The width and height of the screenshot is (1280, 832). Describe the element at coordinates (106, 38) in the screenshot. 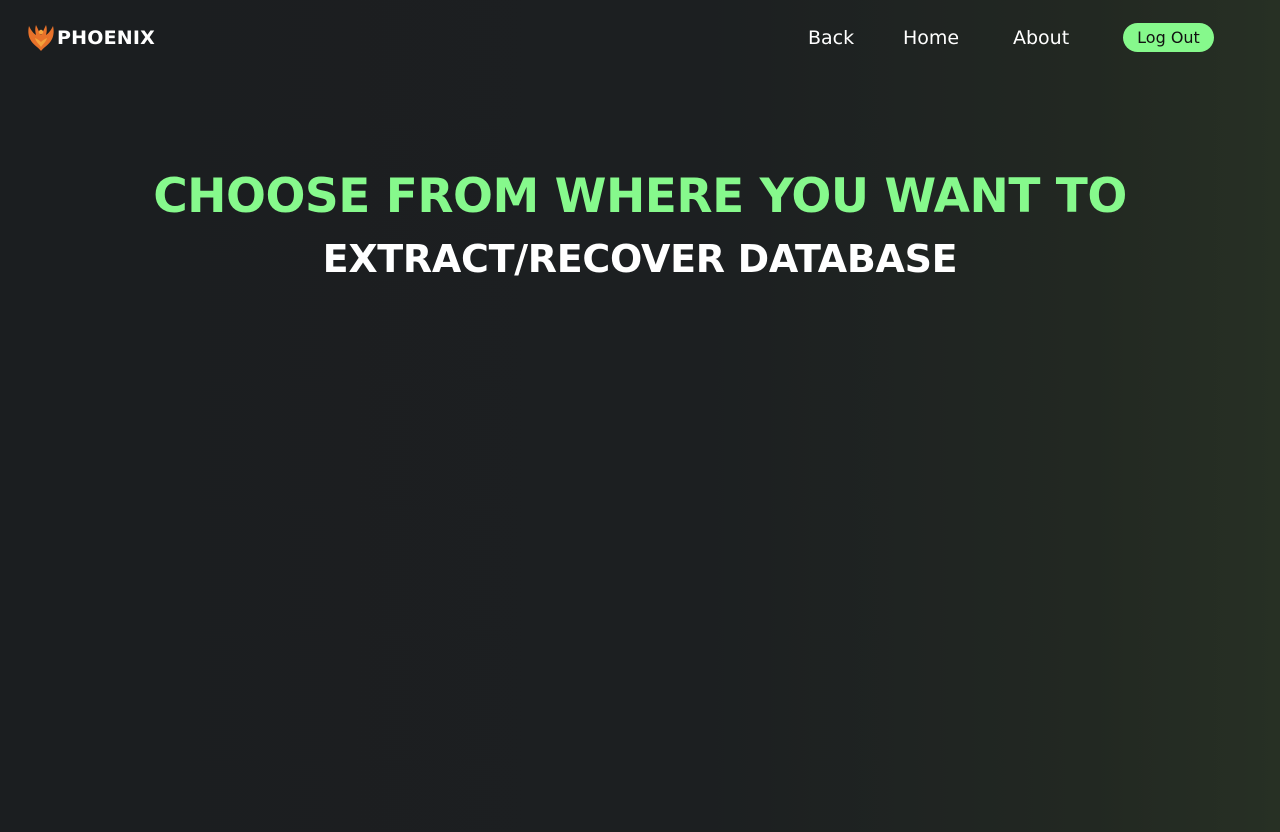

I see `brand-name: PHOENIX` at that location.